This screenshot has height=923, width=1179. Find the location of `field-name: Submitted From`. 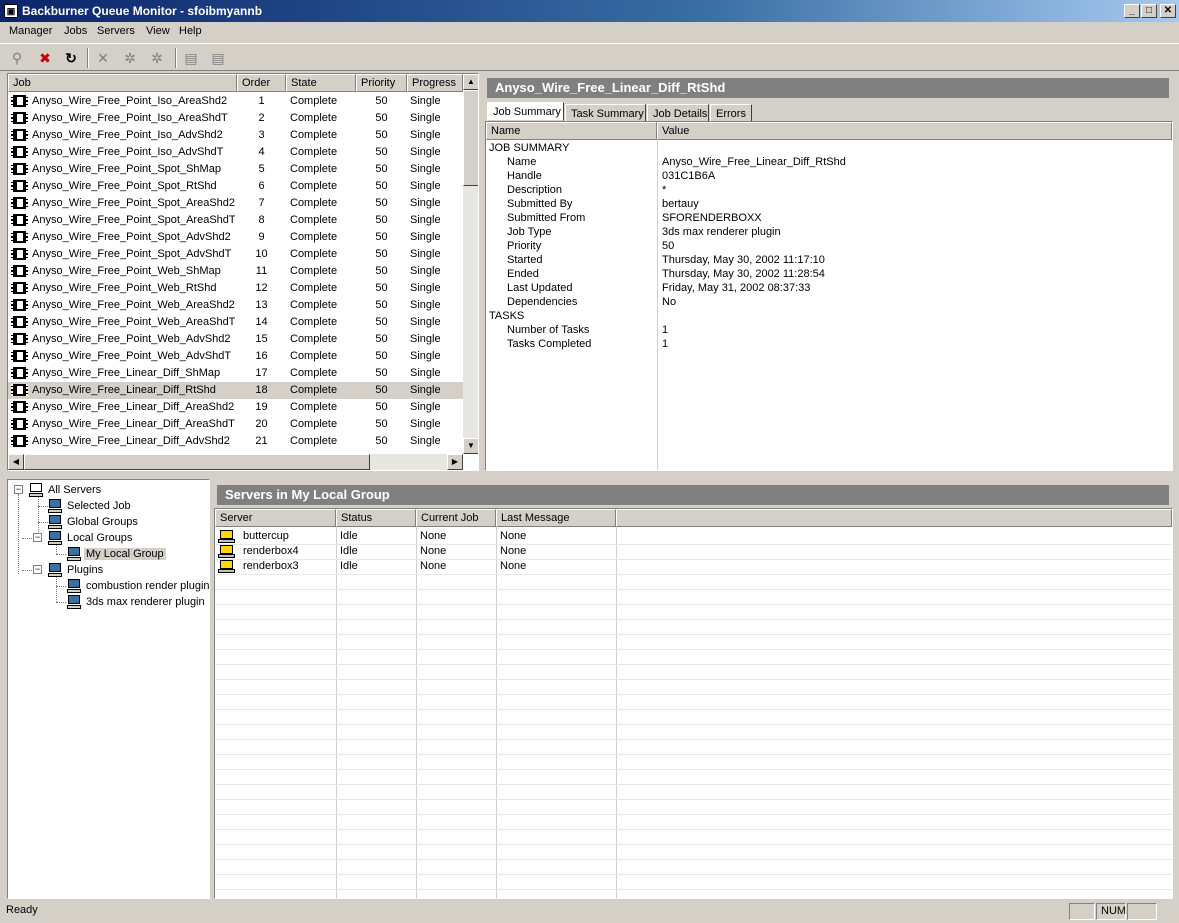

field-name: Submitted From is located at coordinates (546, 218).